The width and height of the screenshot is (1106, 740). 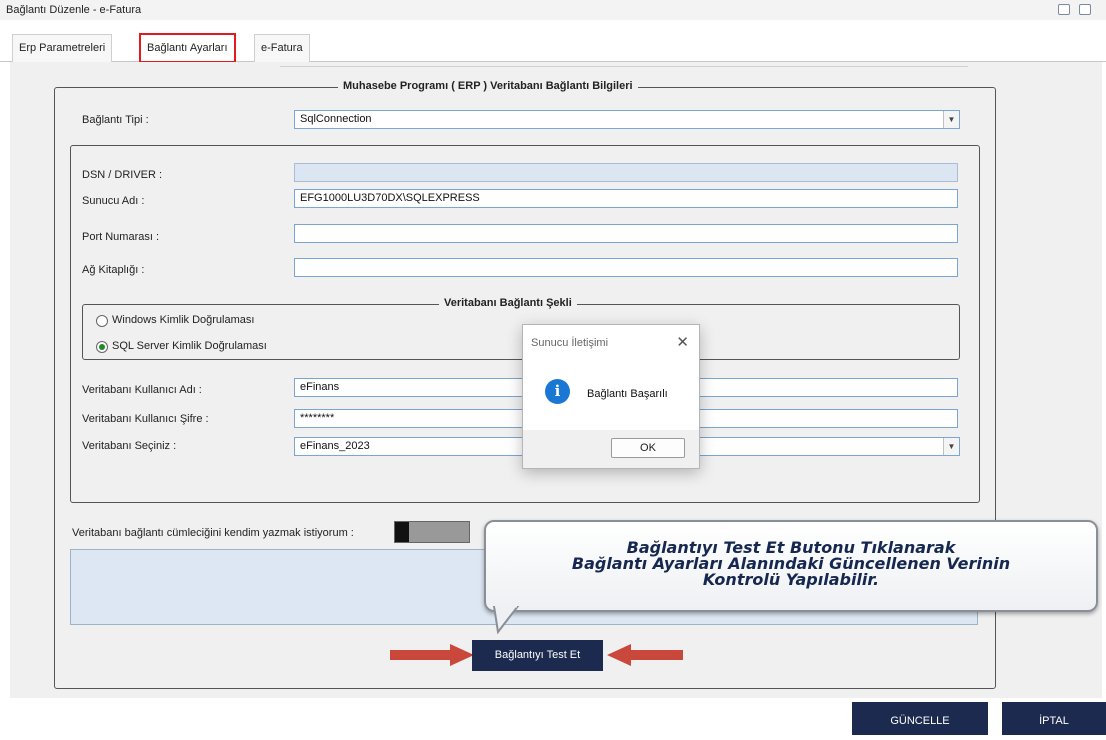 I want to click on database-select-value: eFinans_2023, so click(x=335, y=446).